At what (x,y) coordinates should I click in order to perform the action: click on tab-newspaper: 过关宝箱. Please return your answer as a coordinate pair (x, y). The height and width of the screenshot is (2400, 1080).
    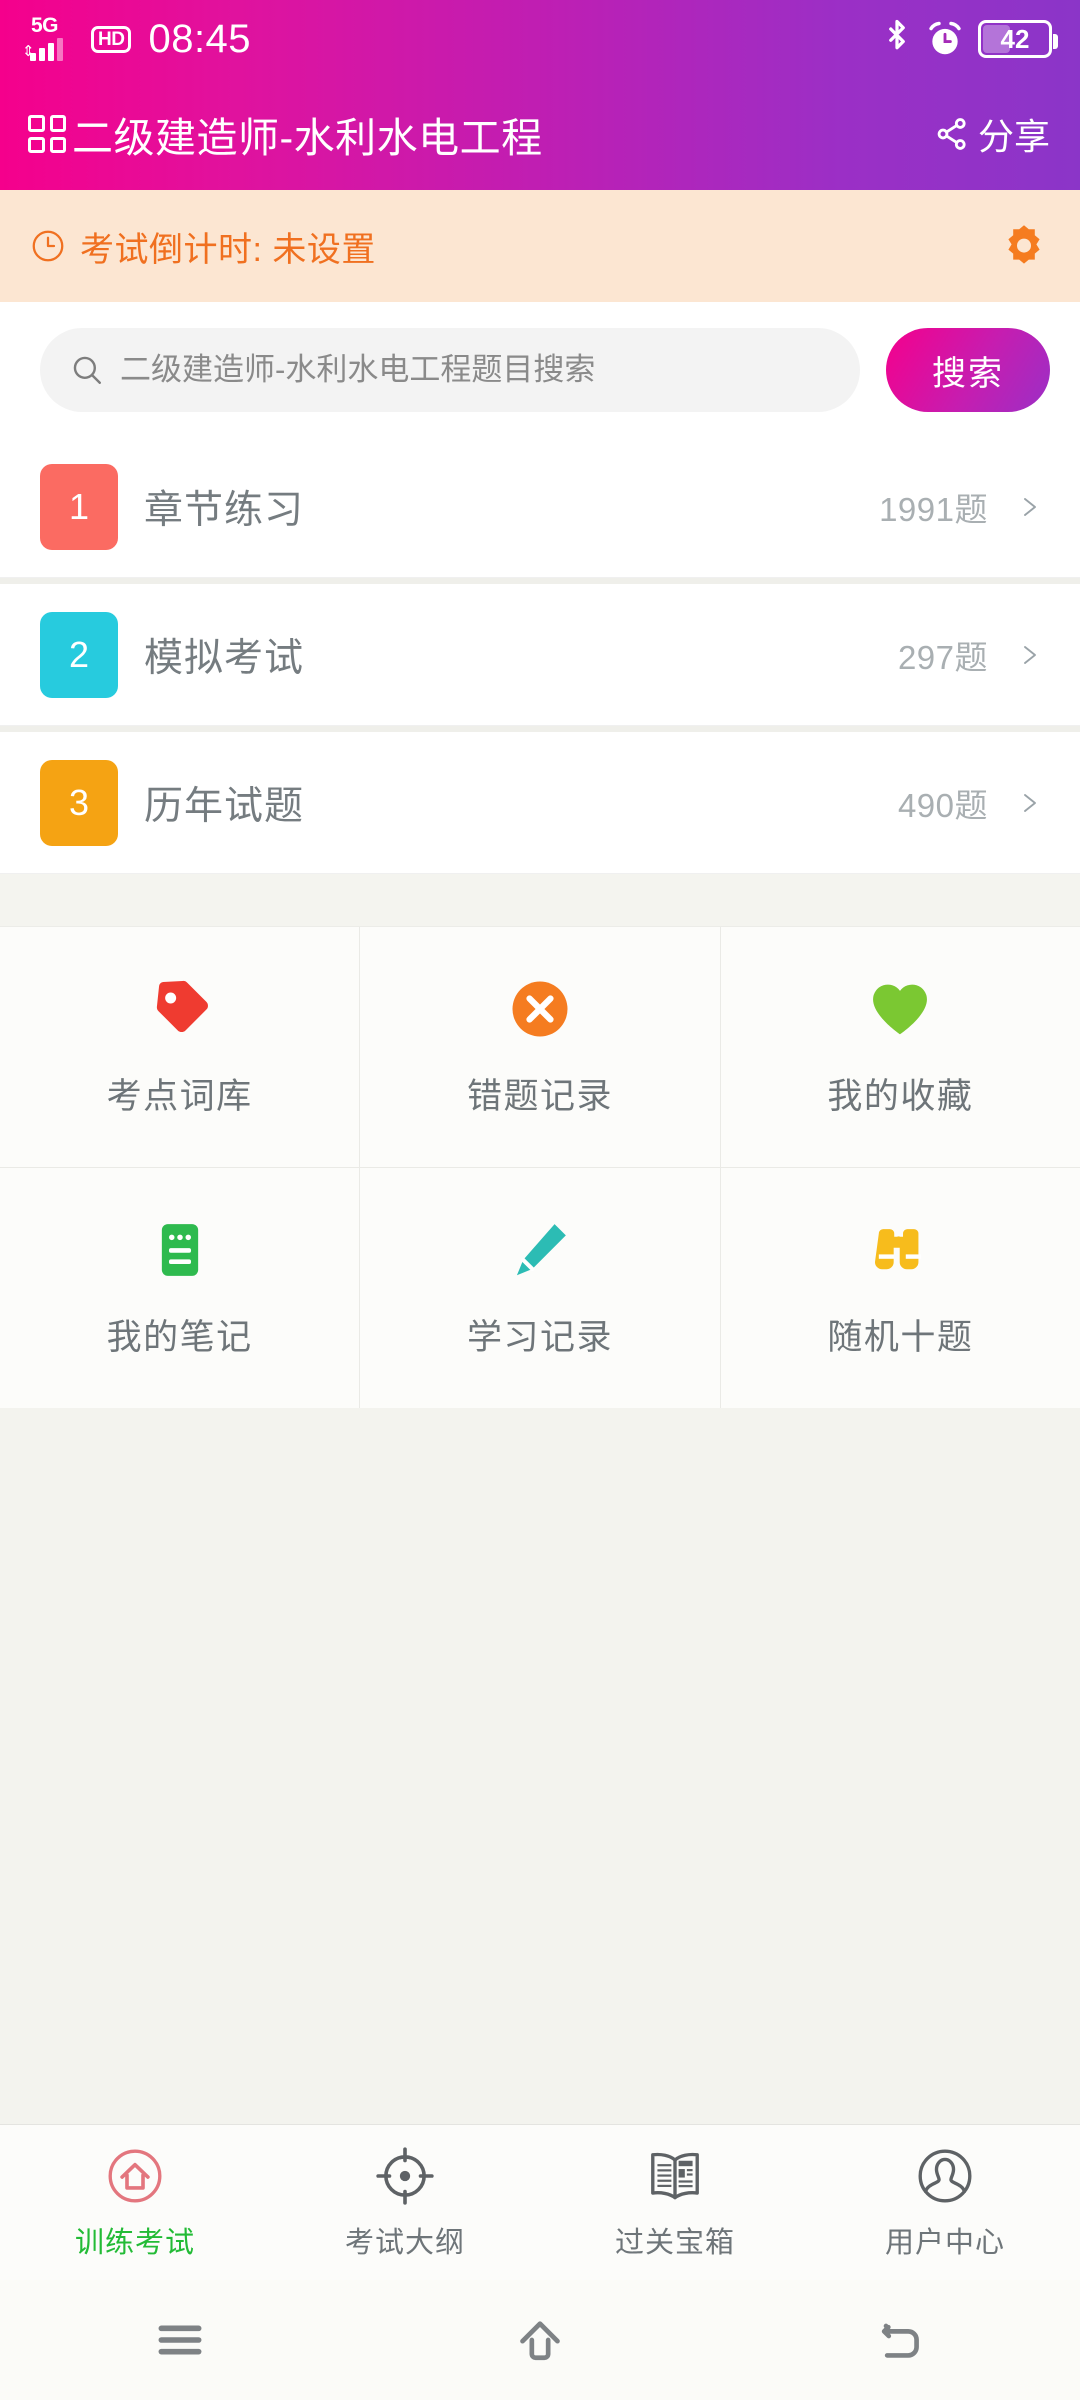
    Looking at the image, I should click on (675, 2202).